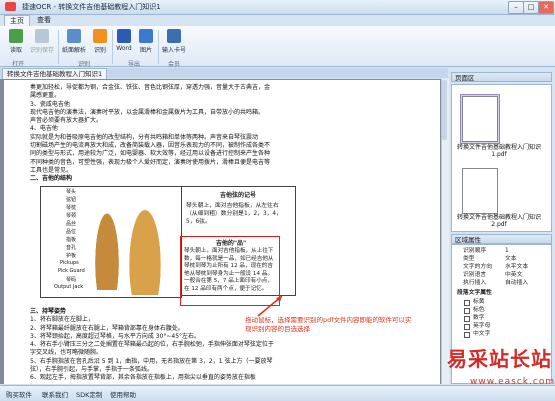  Describe the element at coordinates (500, 275) in the screenshot. I see `property-row: 识别语言 中英文` at that location.